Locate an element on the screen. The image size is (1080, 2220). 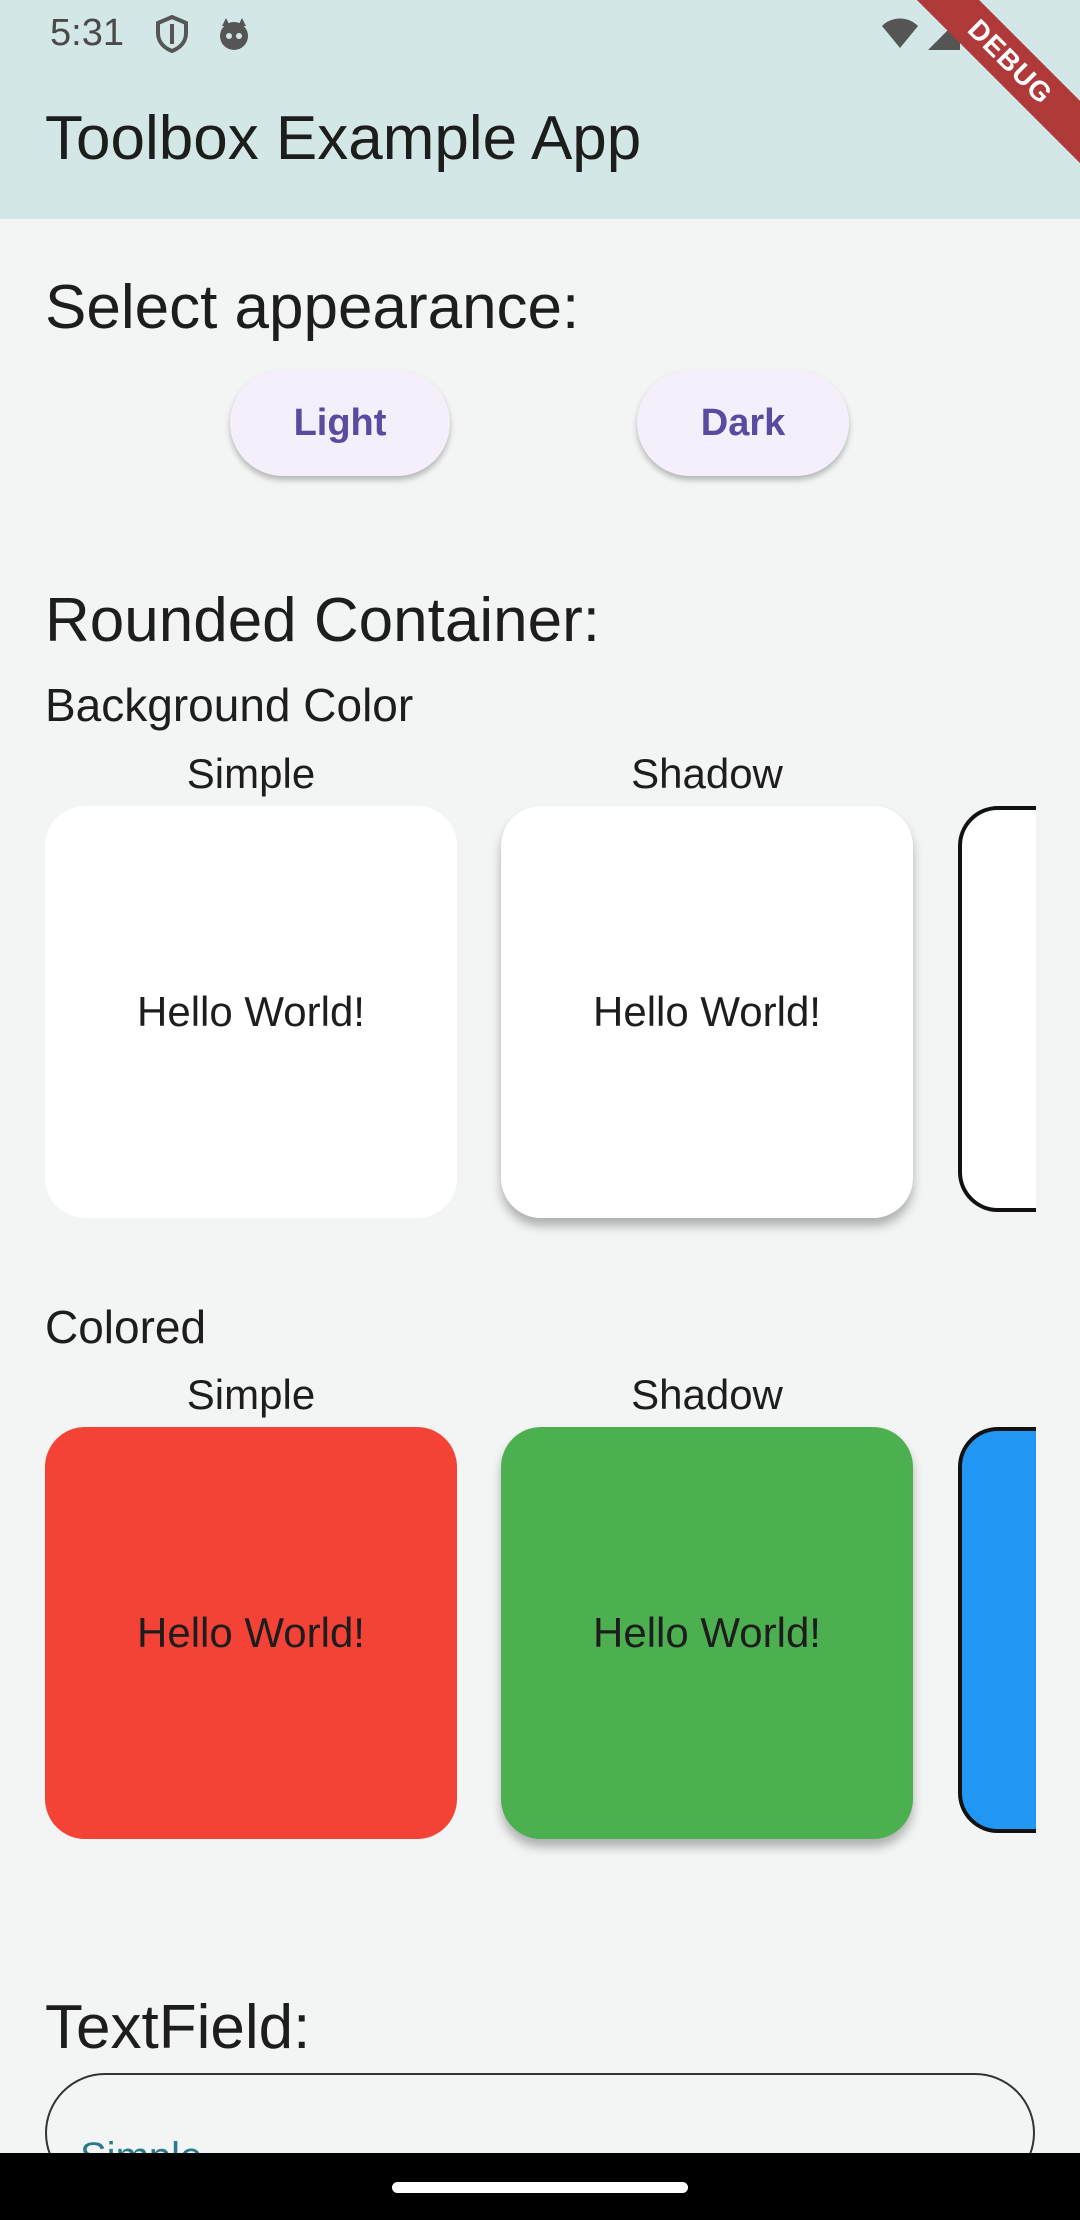
simple-red-container: Hello World! is located at coordinates (251, 1633).